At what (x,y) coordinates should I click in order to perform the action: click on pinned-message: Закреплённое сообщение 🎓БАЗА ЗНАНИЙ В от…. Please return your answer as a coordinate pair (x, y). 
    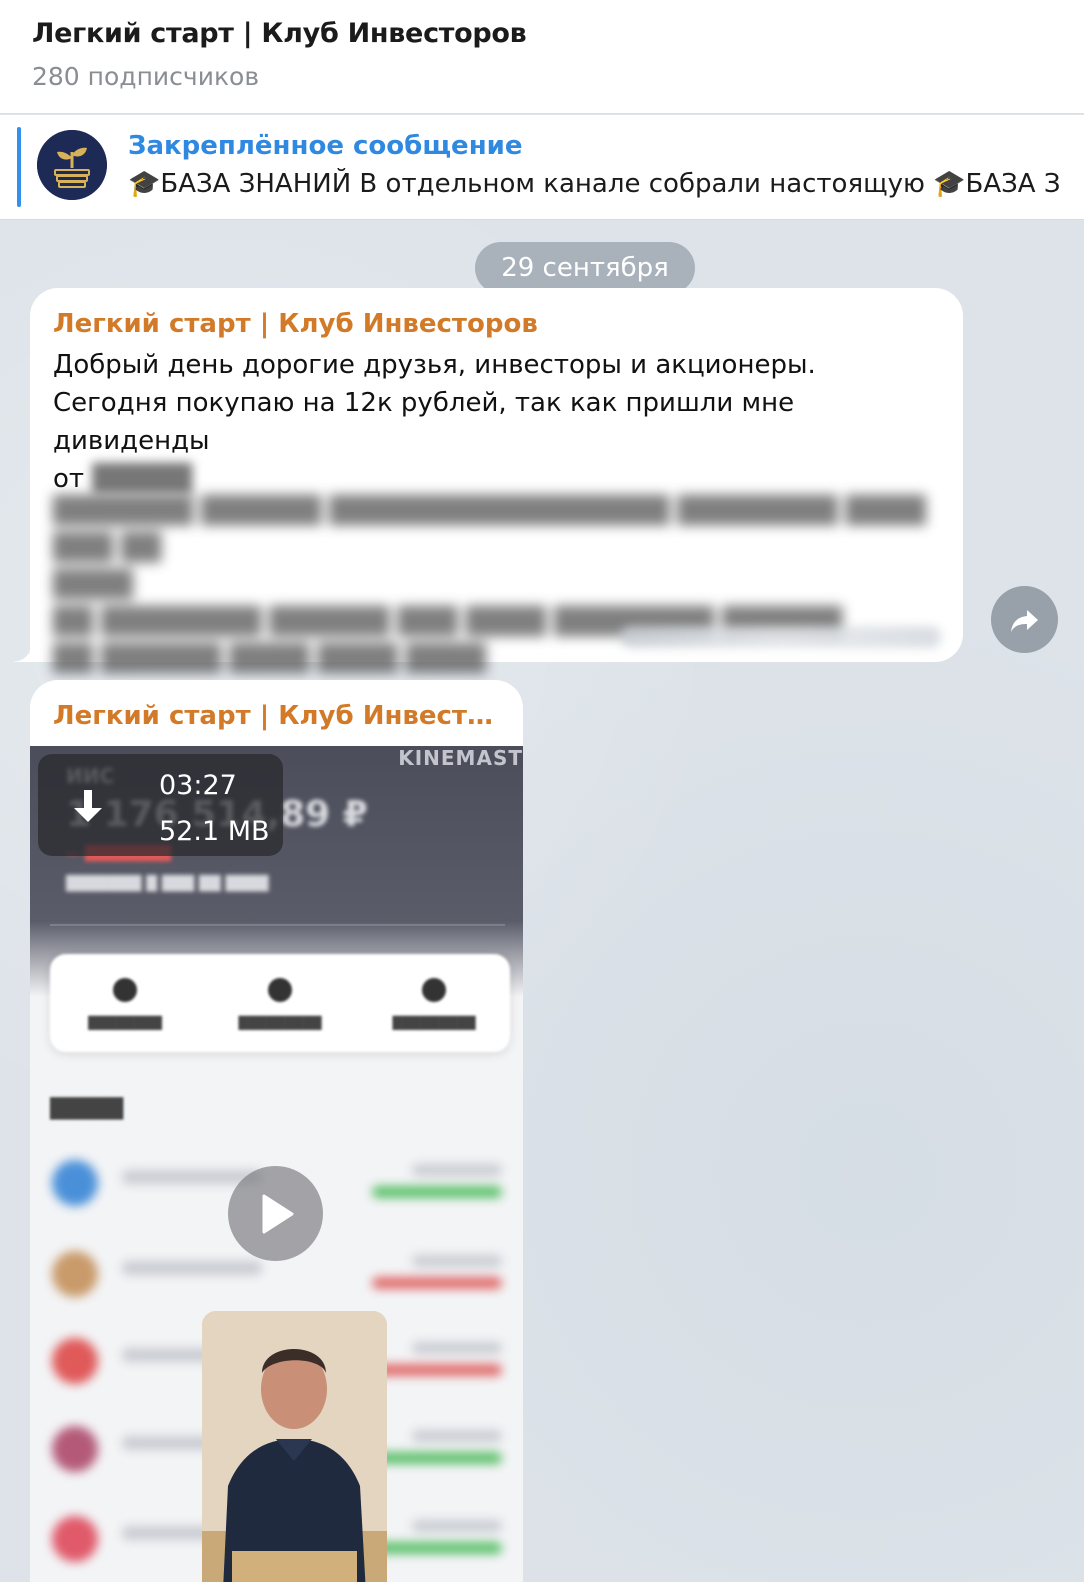
    Looking at the image, I should click on (542, 167).